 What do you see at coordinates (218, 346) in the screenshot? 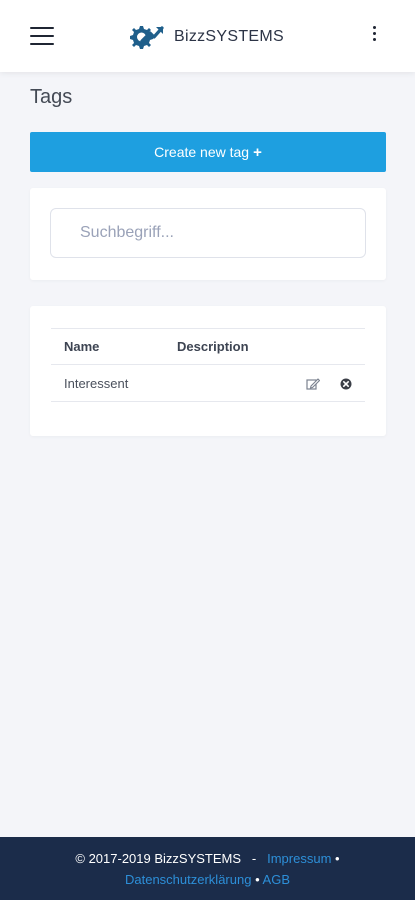
I see `column-header-description: Description` at bounding box center [218, 346].